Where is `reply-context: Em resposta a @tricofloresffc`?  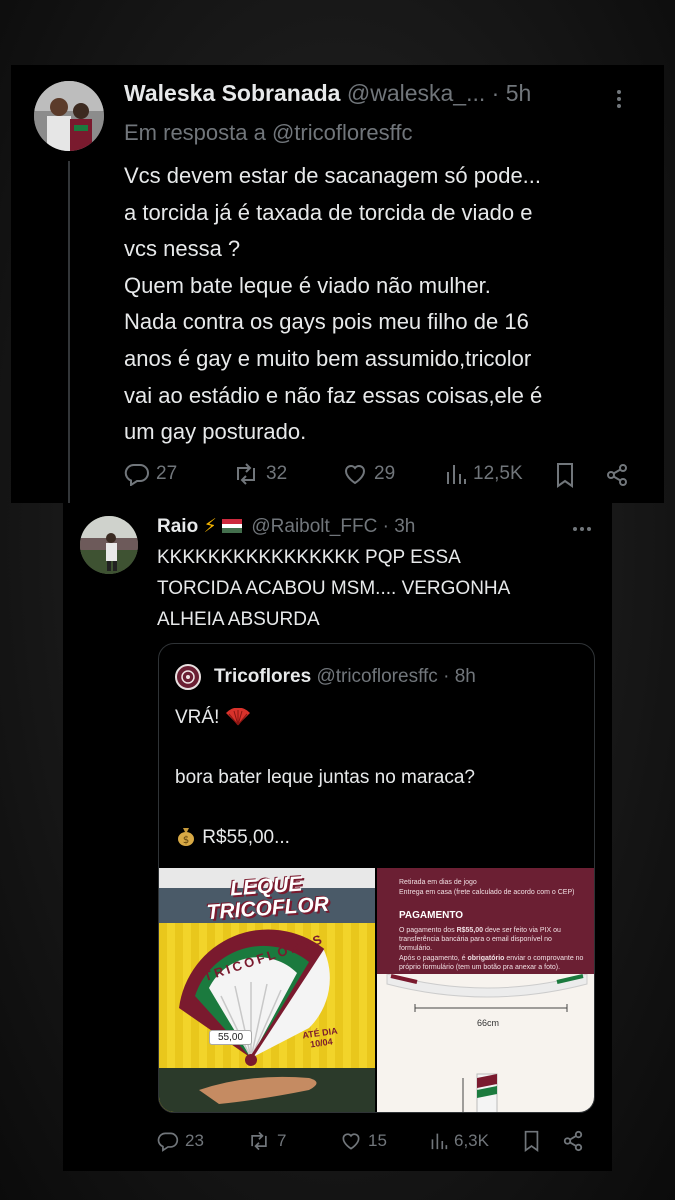
reply-context: Em resposta a @tricofloresffc is located at coordinates (268, 133).